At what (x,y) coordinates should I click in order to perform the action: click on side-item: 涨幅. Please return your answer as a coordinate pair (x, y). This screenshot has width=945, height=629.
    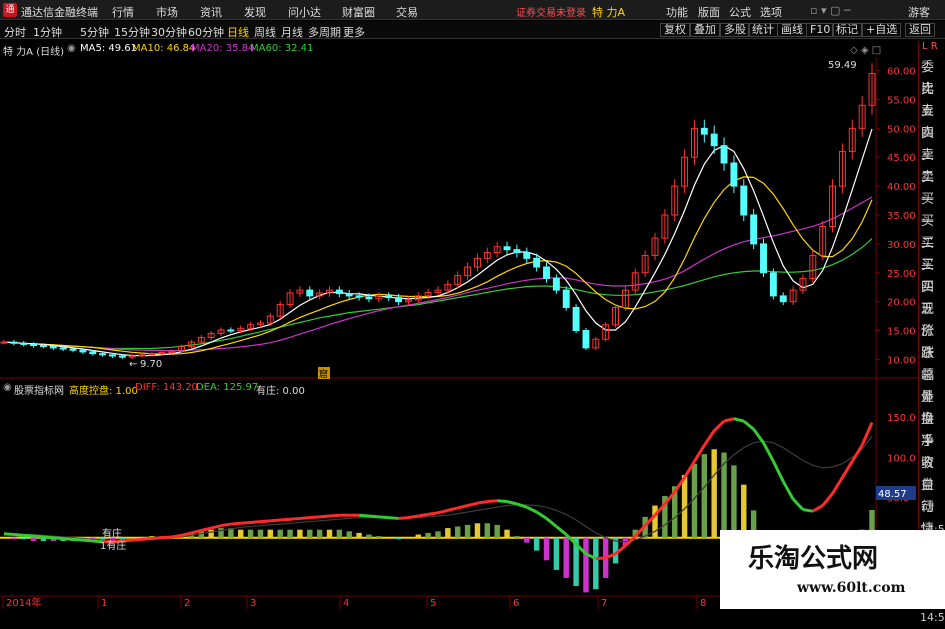
    Looking at the image, I should click on (932, 363).